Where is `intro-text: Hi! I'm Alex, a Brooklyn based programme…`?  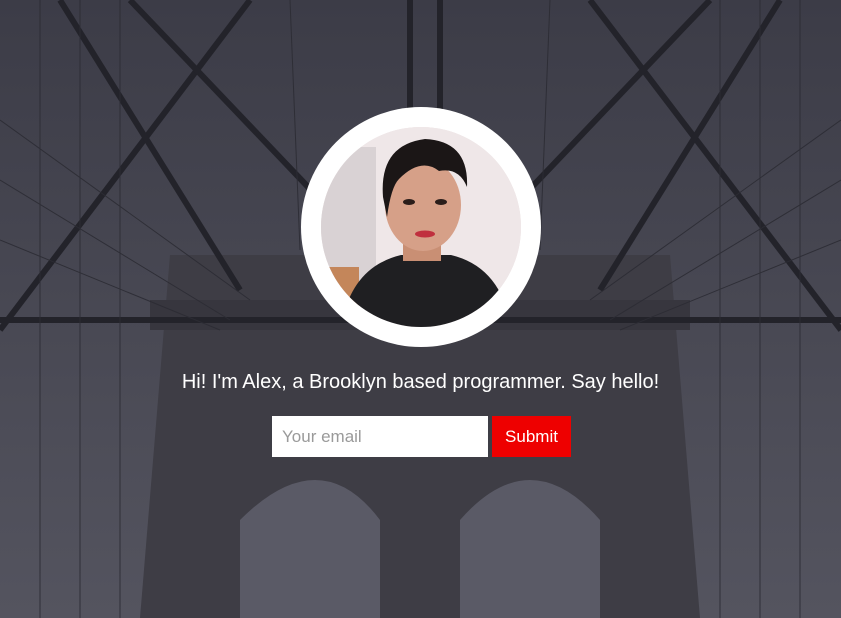 intro-text: Hi! I'm Alex, a Brooklyn based programme… is located at coordinates (420, 382).